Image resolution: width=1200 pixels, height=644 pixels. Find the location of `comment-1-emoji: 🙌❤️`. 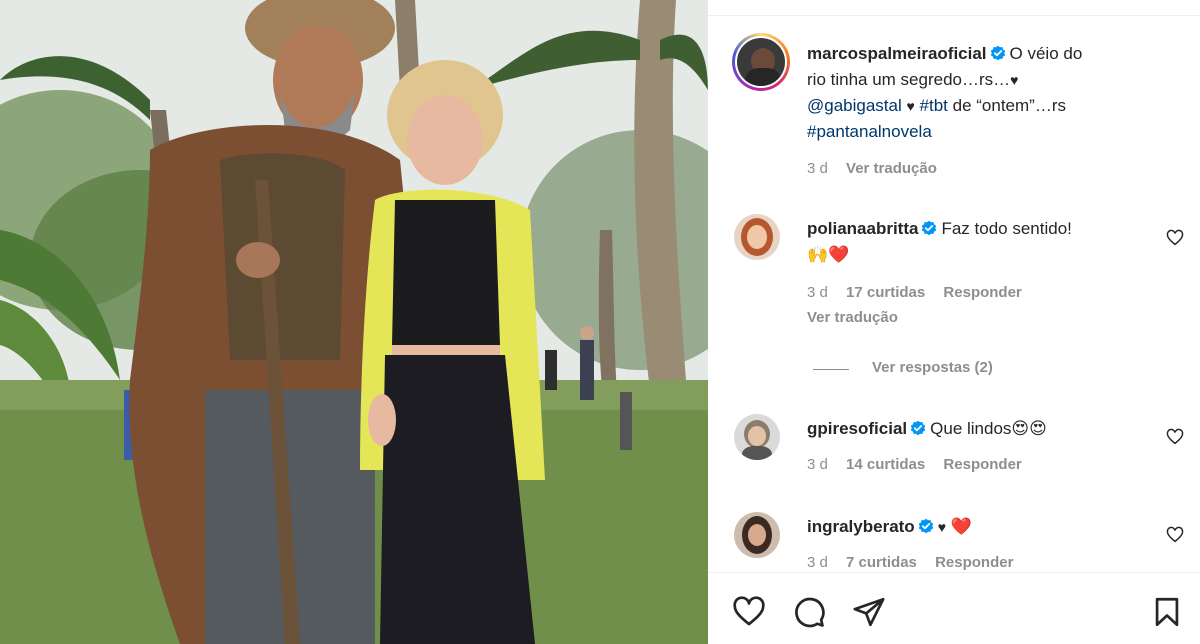

comment-1-emoji: 🙌❤️ is located at coordinates (828, 254).